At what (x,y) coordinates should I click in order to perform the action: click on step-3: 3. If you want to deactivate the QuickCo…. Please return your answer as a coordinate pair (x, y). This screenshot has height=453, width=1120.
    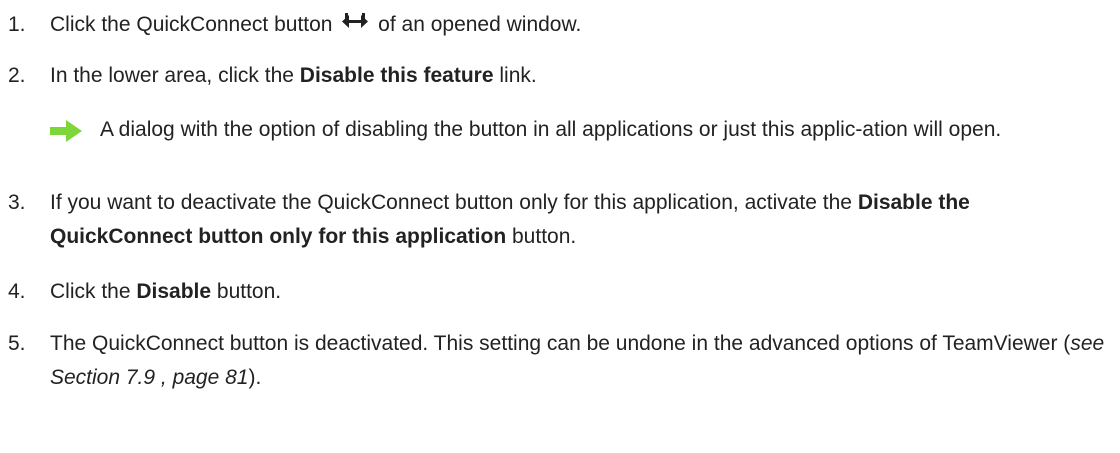
    Looking at the image, I should click on (562, 220).